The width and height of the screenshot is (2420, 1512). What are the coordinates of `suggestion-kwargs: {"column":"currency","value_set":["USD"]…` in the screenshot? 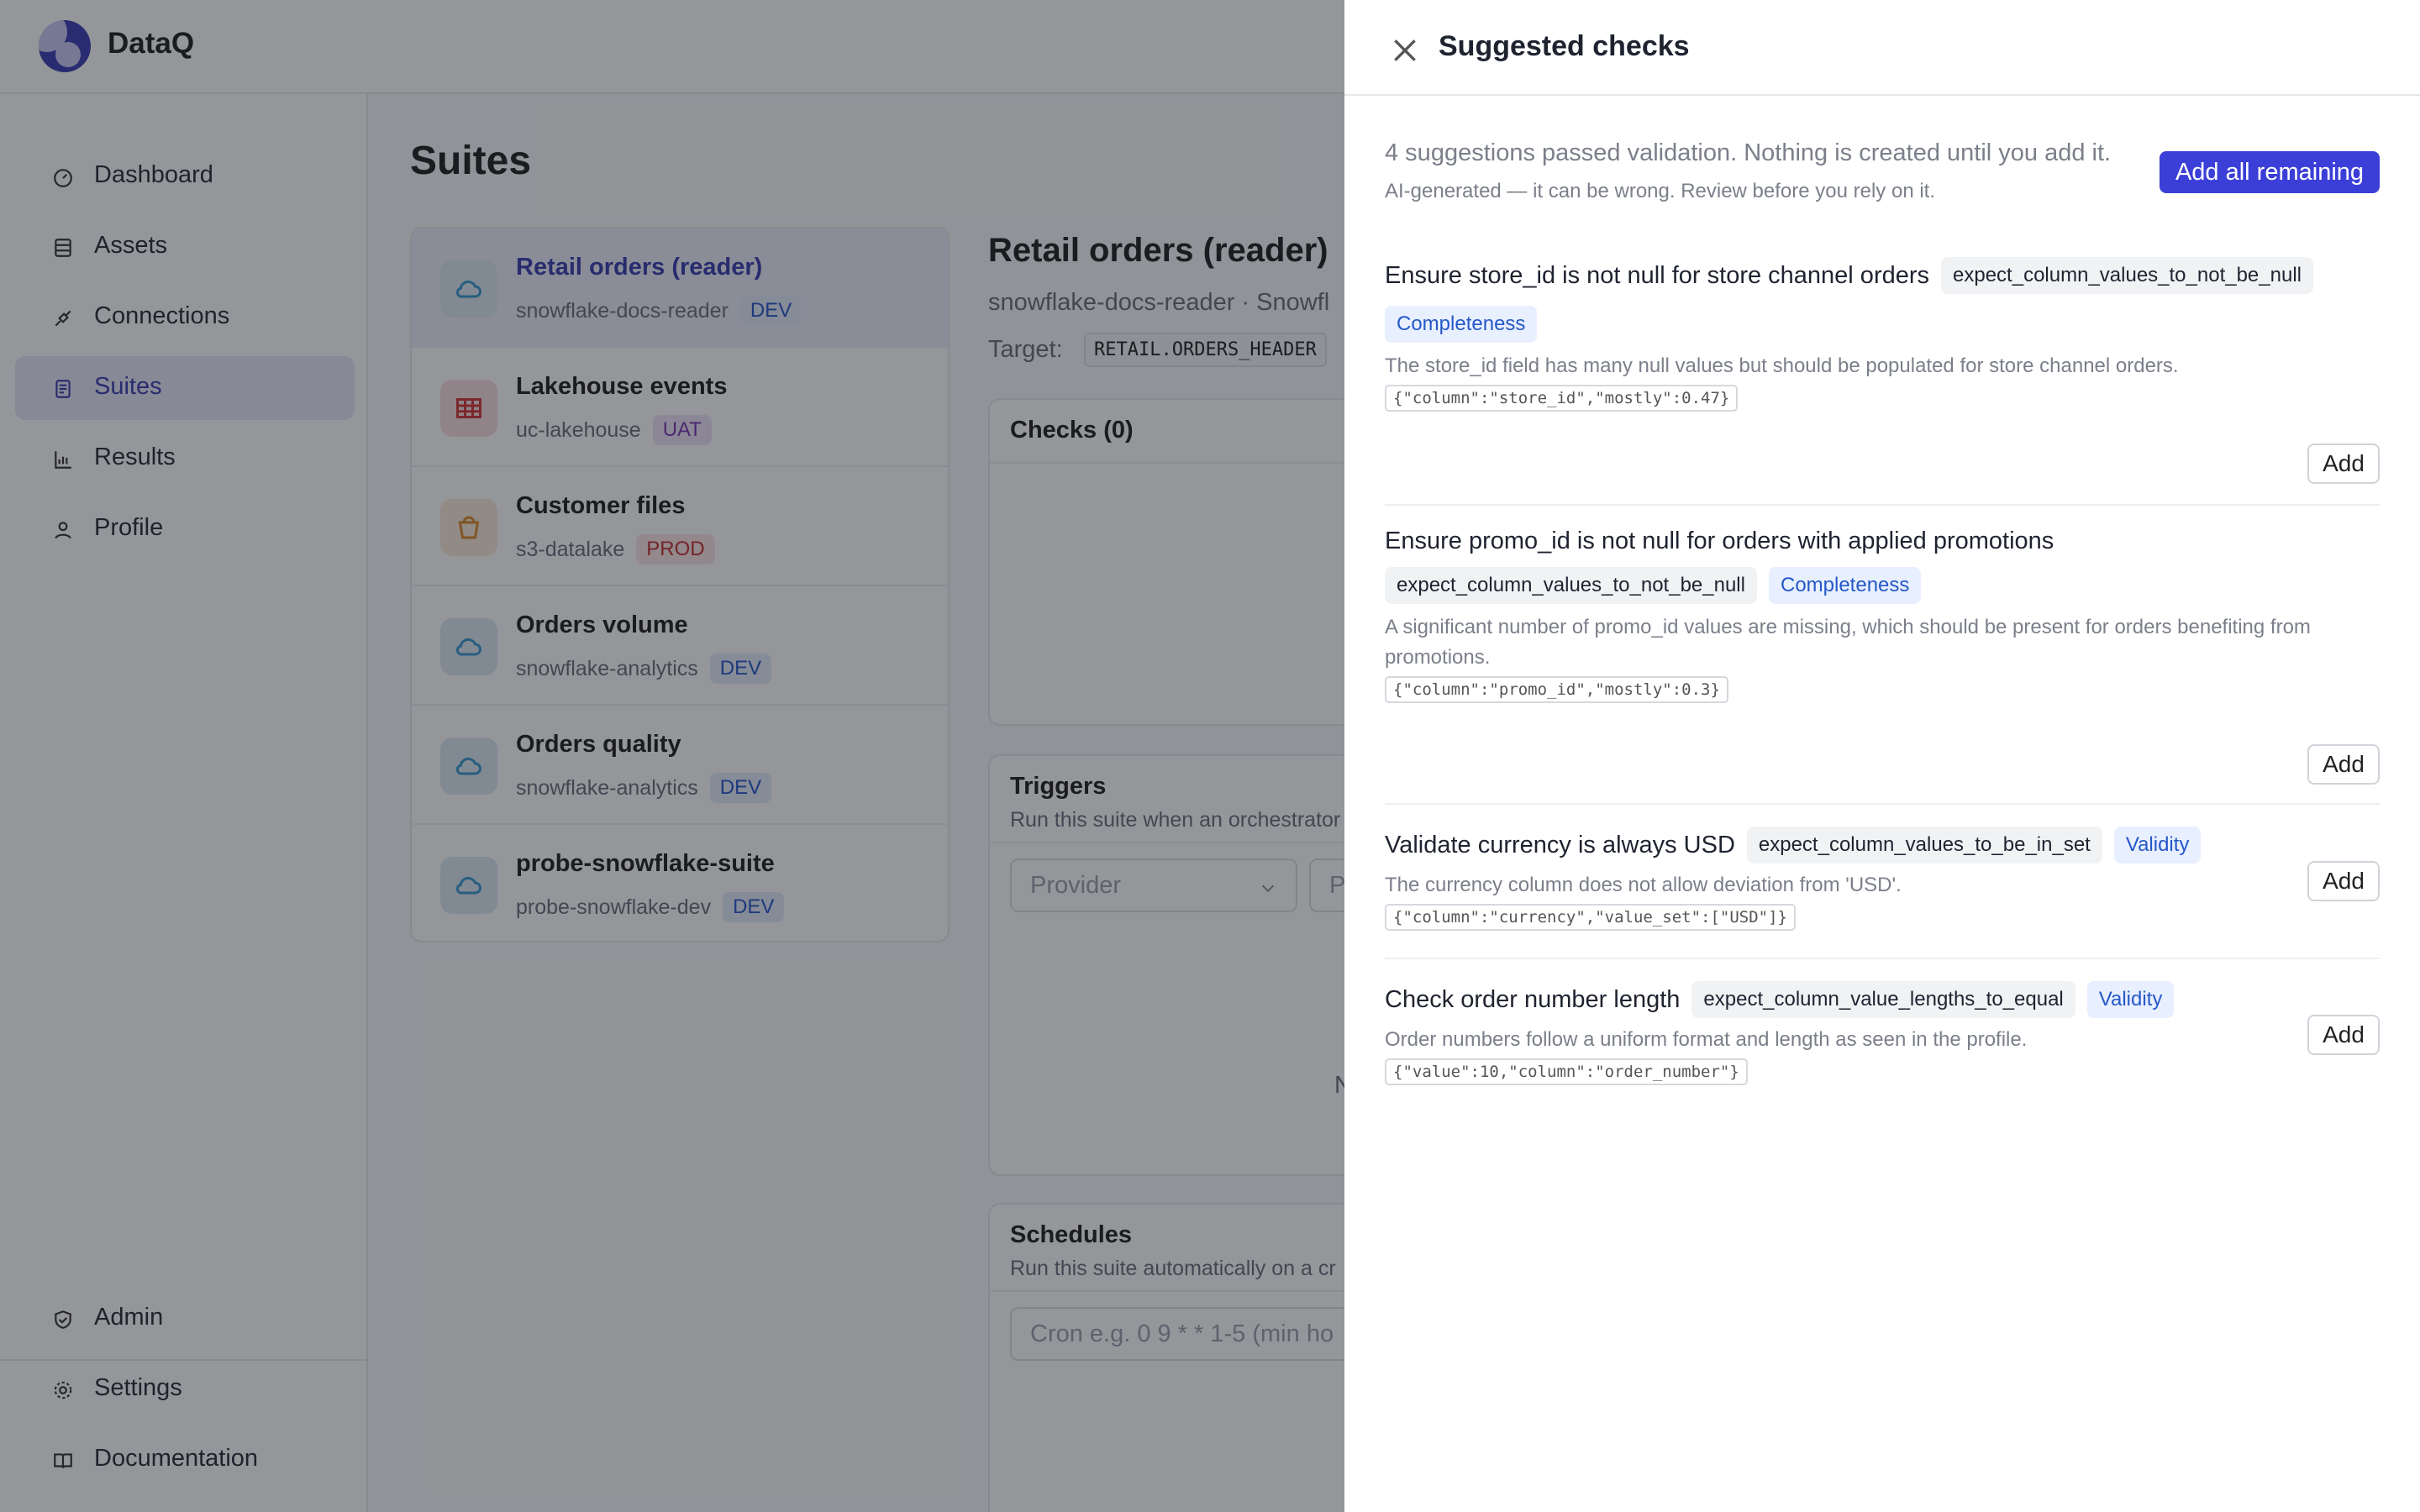 It's located at (1590, 917).